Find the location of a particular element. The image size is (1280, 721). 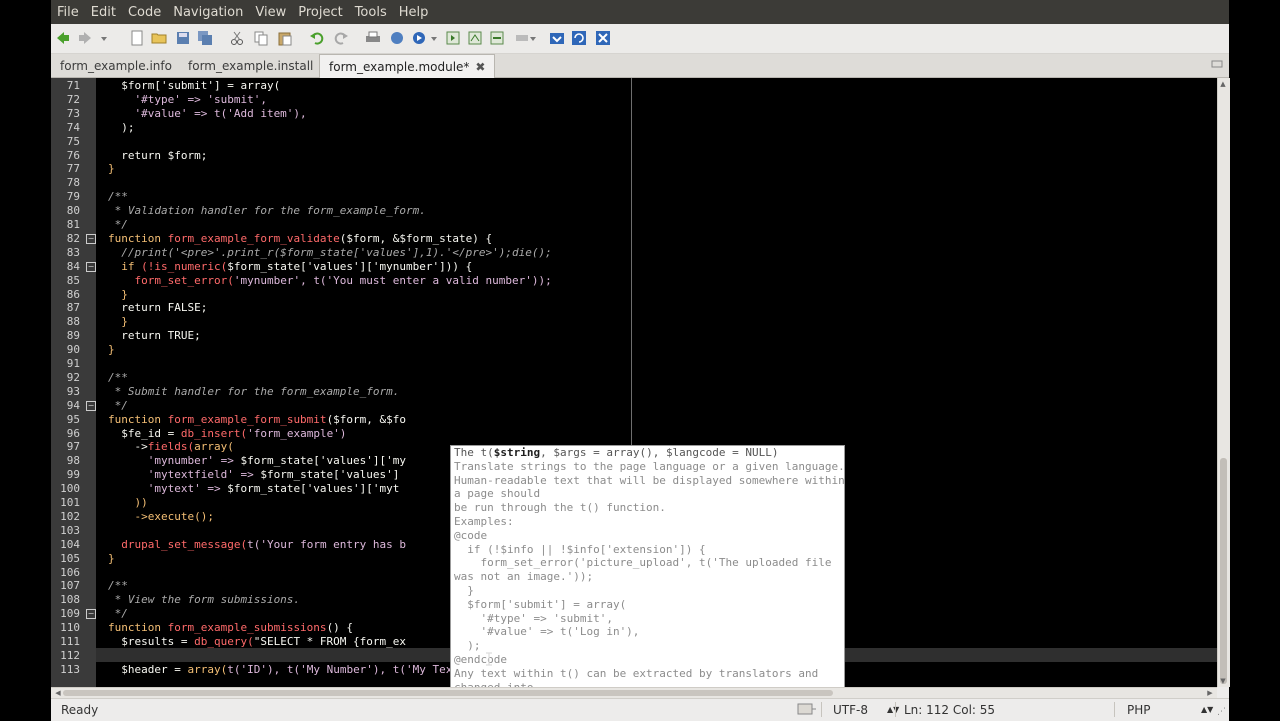

cut-icon is located at coordinates (237, 38).